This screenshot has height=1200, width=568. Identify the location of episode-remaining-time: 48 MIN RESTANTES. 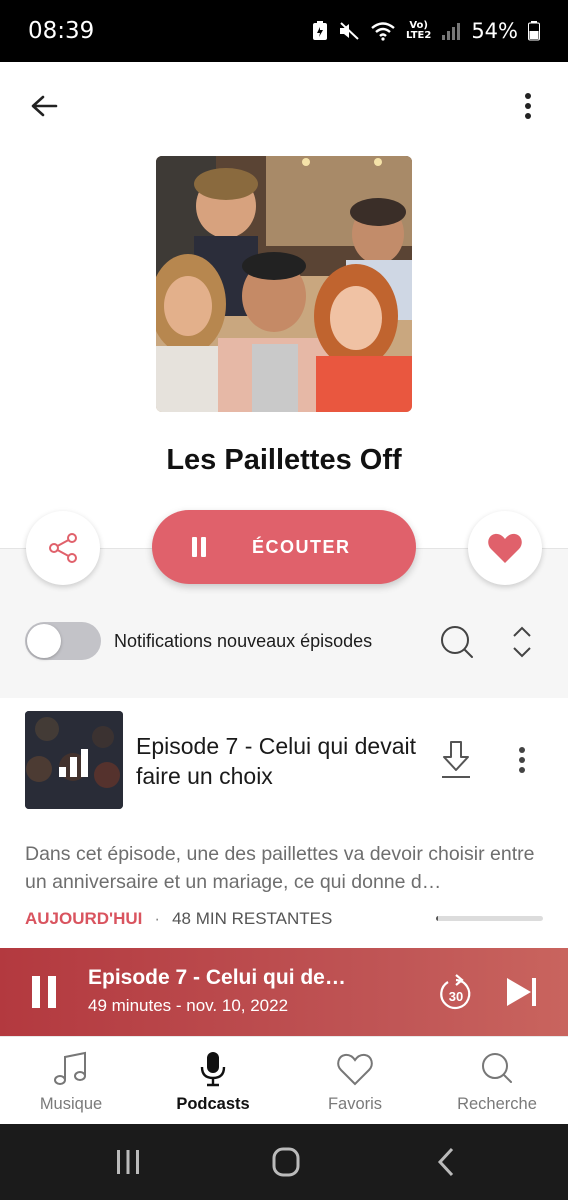
(252, 918).